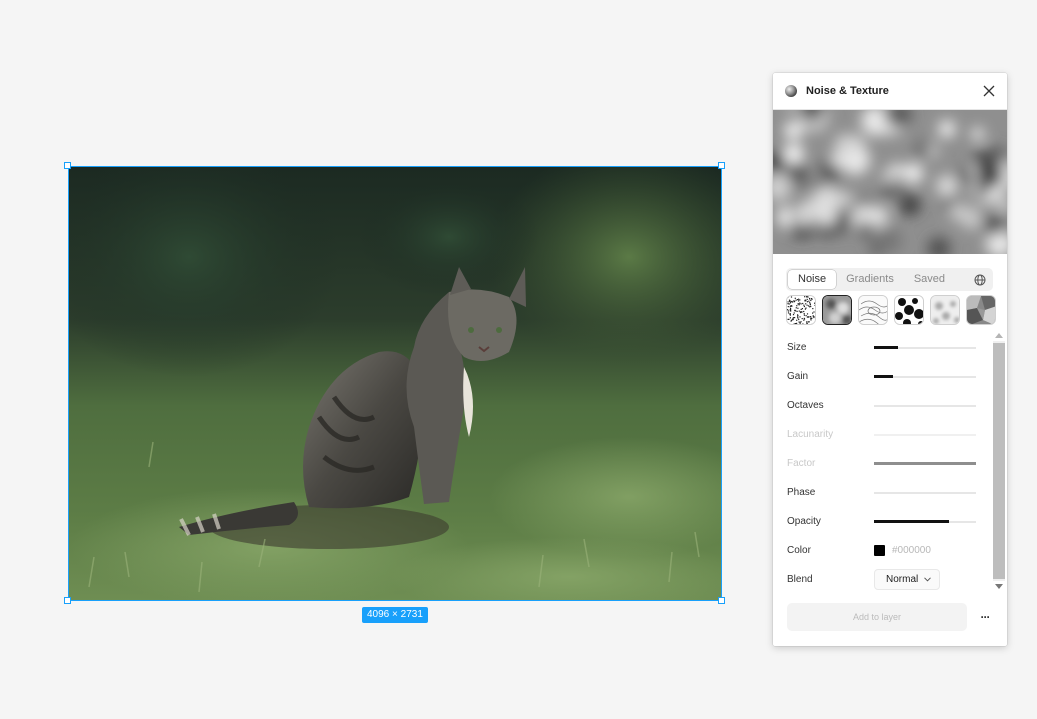 This screenshot has width=1037, height=719. I want to click on blend-label: Blend, so click(800, 579).